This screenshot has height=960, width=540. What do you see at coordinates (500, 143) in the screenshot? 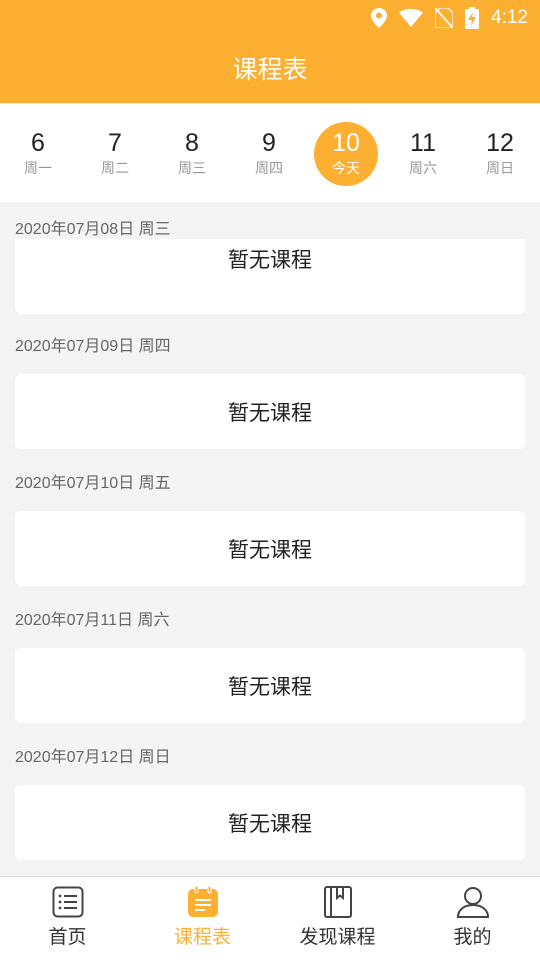
I see `day-number: 12` at bounding box center [500, 143].